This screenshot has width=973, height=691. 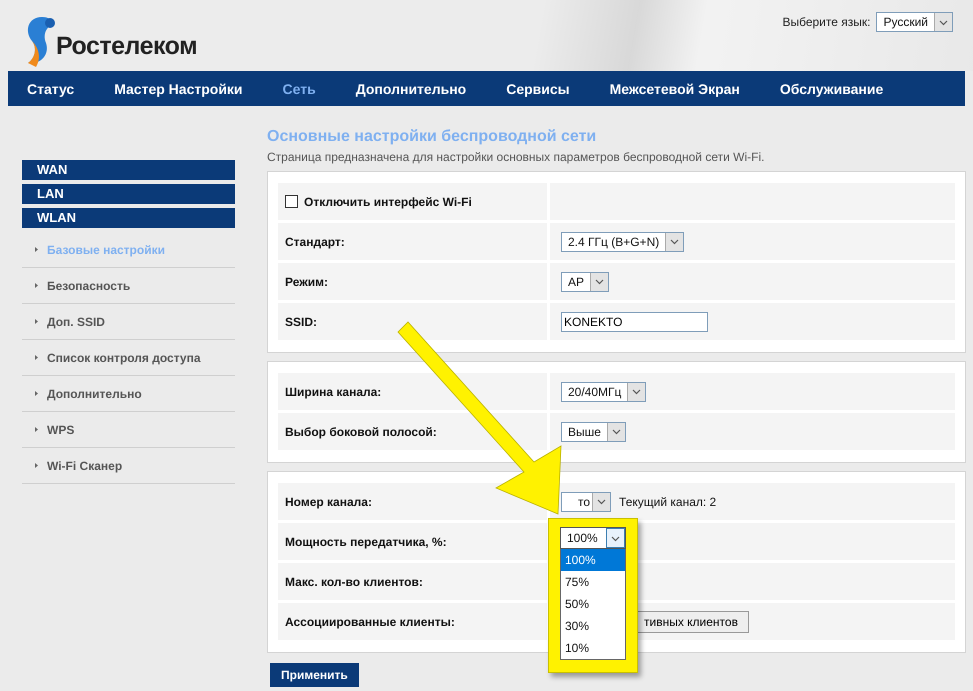 I want to click on sidebar-group: WAN, so click(x=128, y=170).